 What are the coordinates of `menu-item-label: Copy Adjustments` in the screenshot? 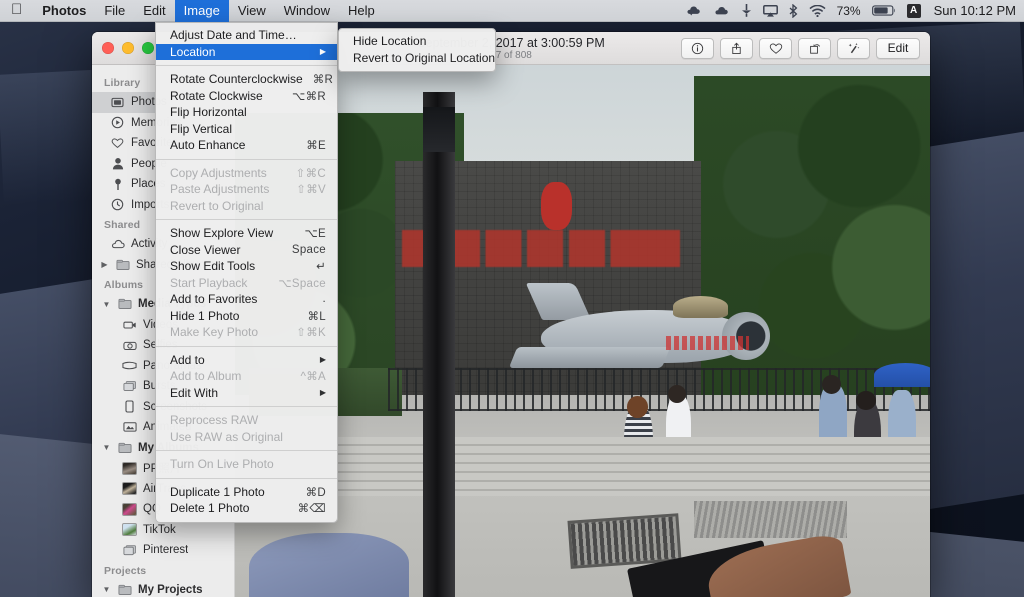 It's located at (218, 172).